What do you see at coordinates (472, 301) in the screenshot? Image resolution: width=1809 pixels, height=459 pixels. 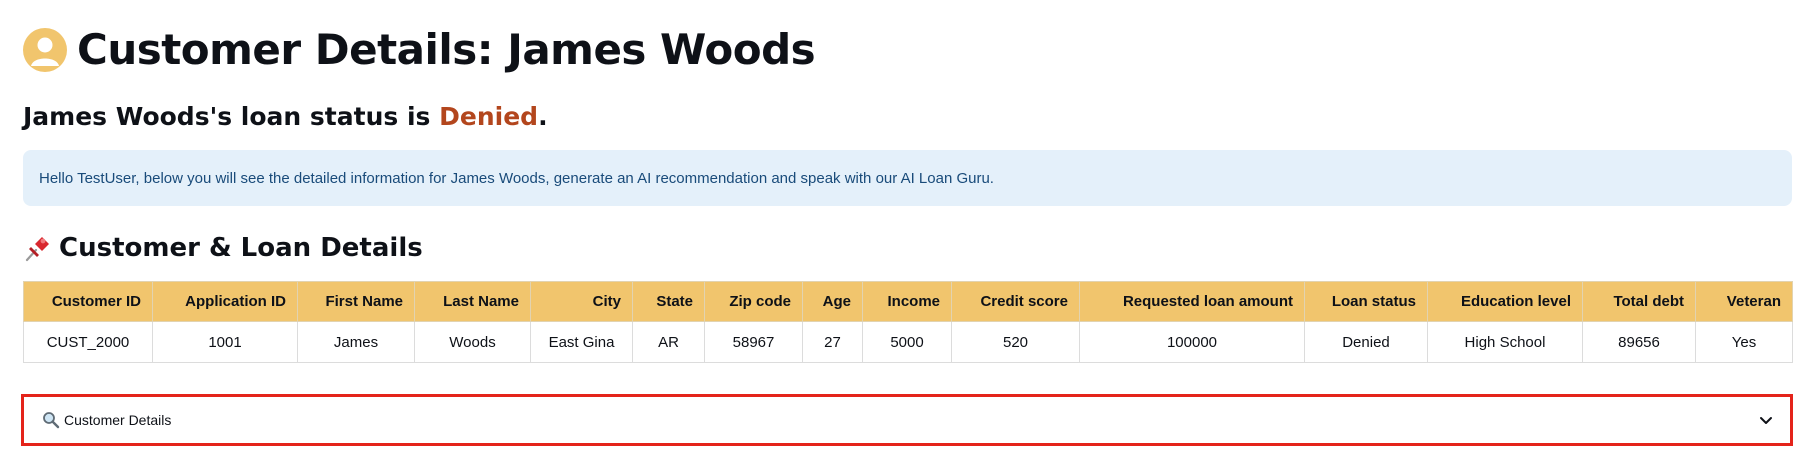 I see `column-header: Last Name` at bounding box center [472, 301].